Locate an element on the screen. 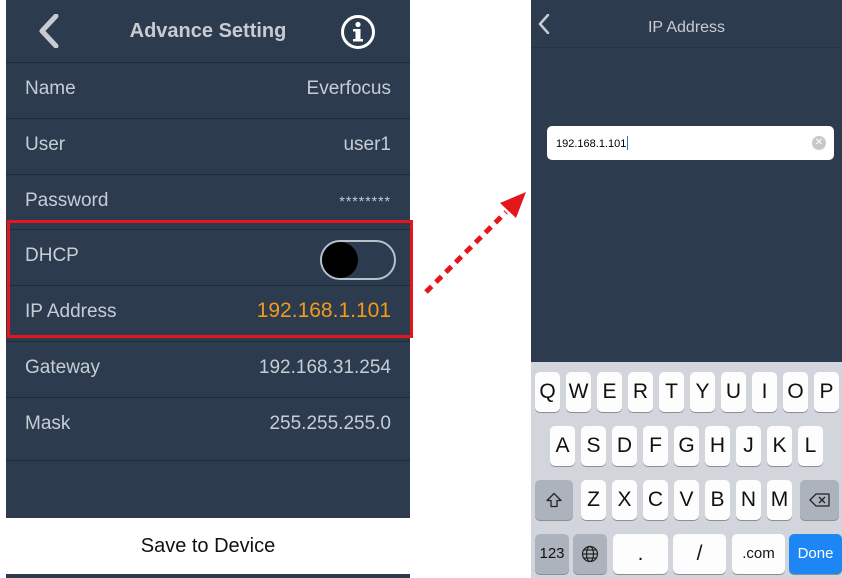  user-value: user1 is located at coordinates (367, 144).